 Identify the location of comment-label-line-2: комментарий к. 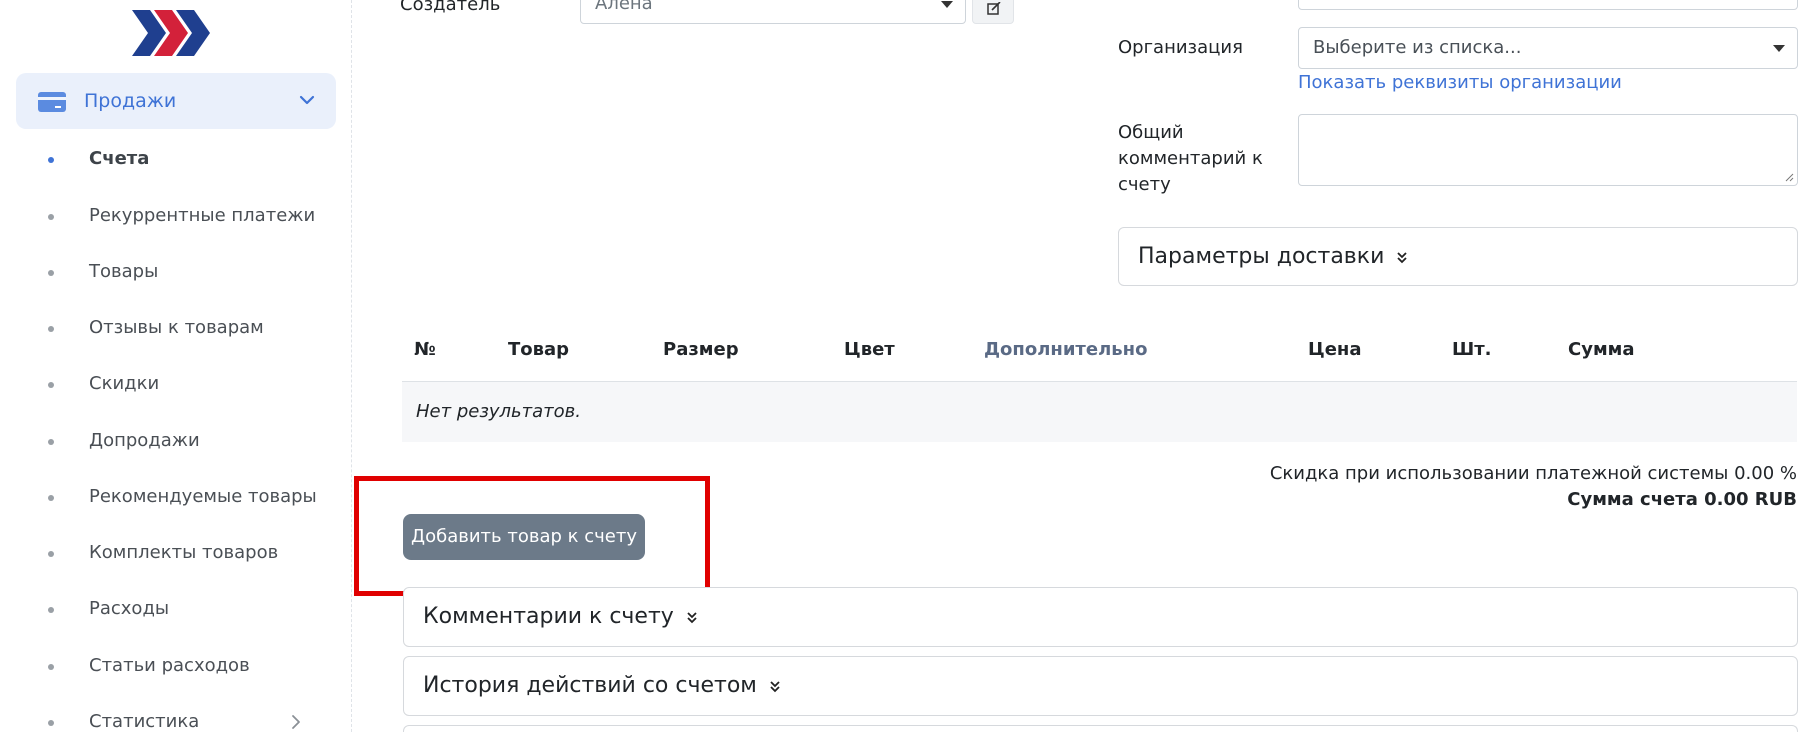
(1190, 158).